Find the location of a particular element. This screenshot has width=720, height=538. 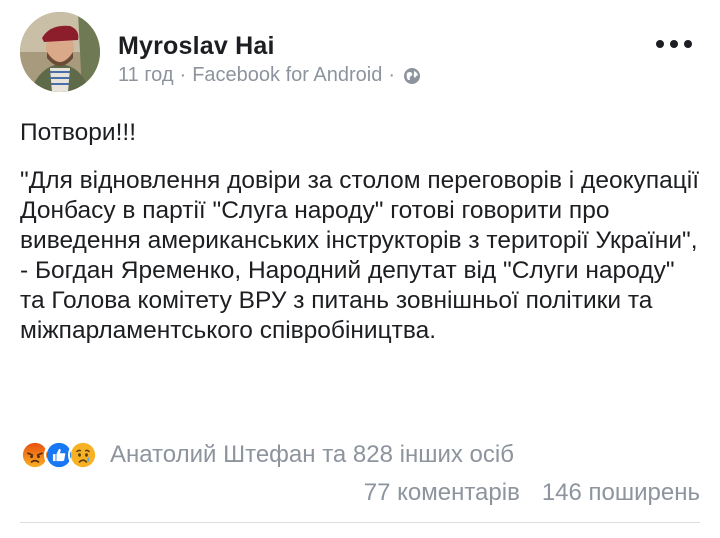

author-name: Myroslav Hai is located at coordinates (196, 46).